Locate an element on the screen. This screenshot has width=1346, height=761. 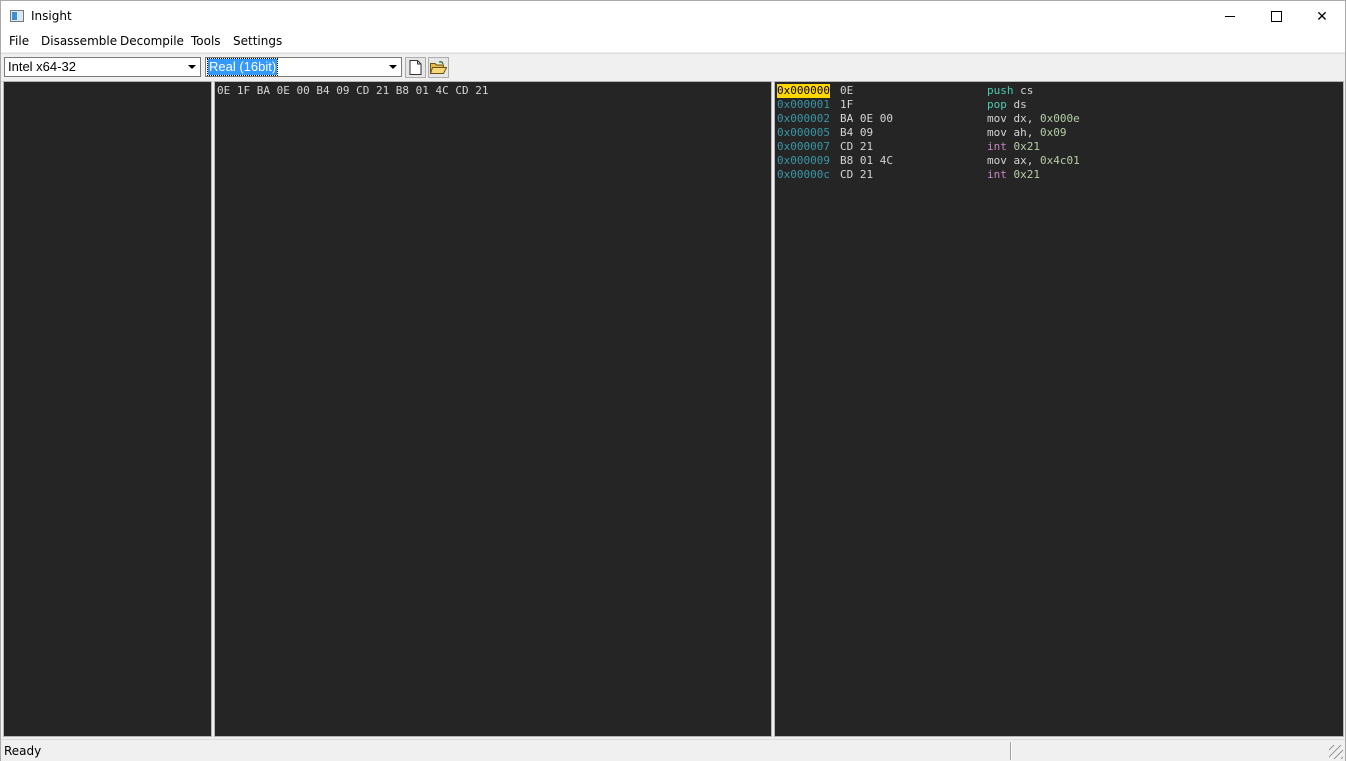
instruction-text: mov dx, 0x000e is located at coordinates (1033, 119).